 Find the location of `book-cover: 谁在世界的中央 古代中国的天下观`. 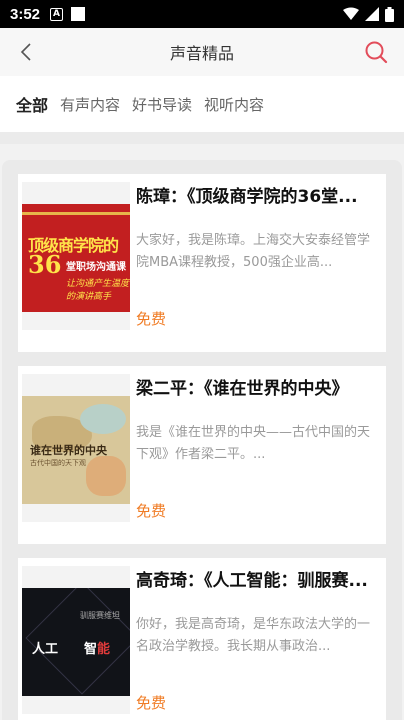

book-cover: 谁在世界的中央 古代中国的天下观 is located at coordinates (76, 450).